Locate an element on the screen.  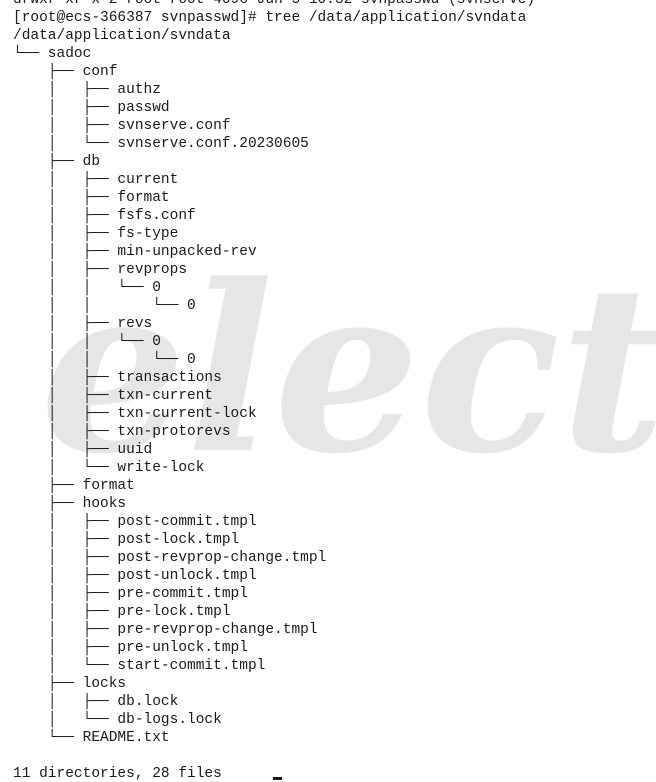
terminal-line: │ ├── pre-lock.tmpl is located at coordinates (122, 612).